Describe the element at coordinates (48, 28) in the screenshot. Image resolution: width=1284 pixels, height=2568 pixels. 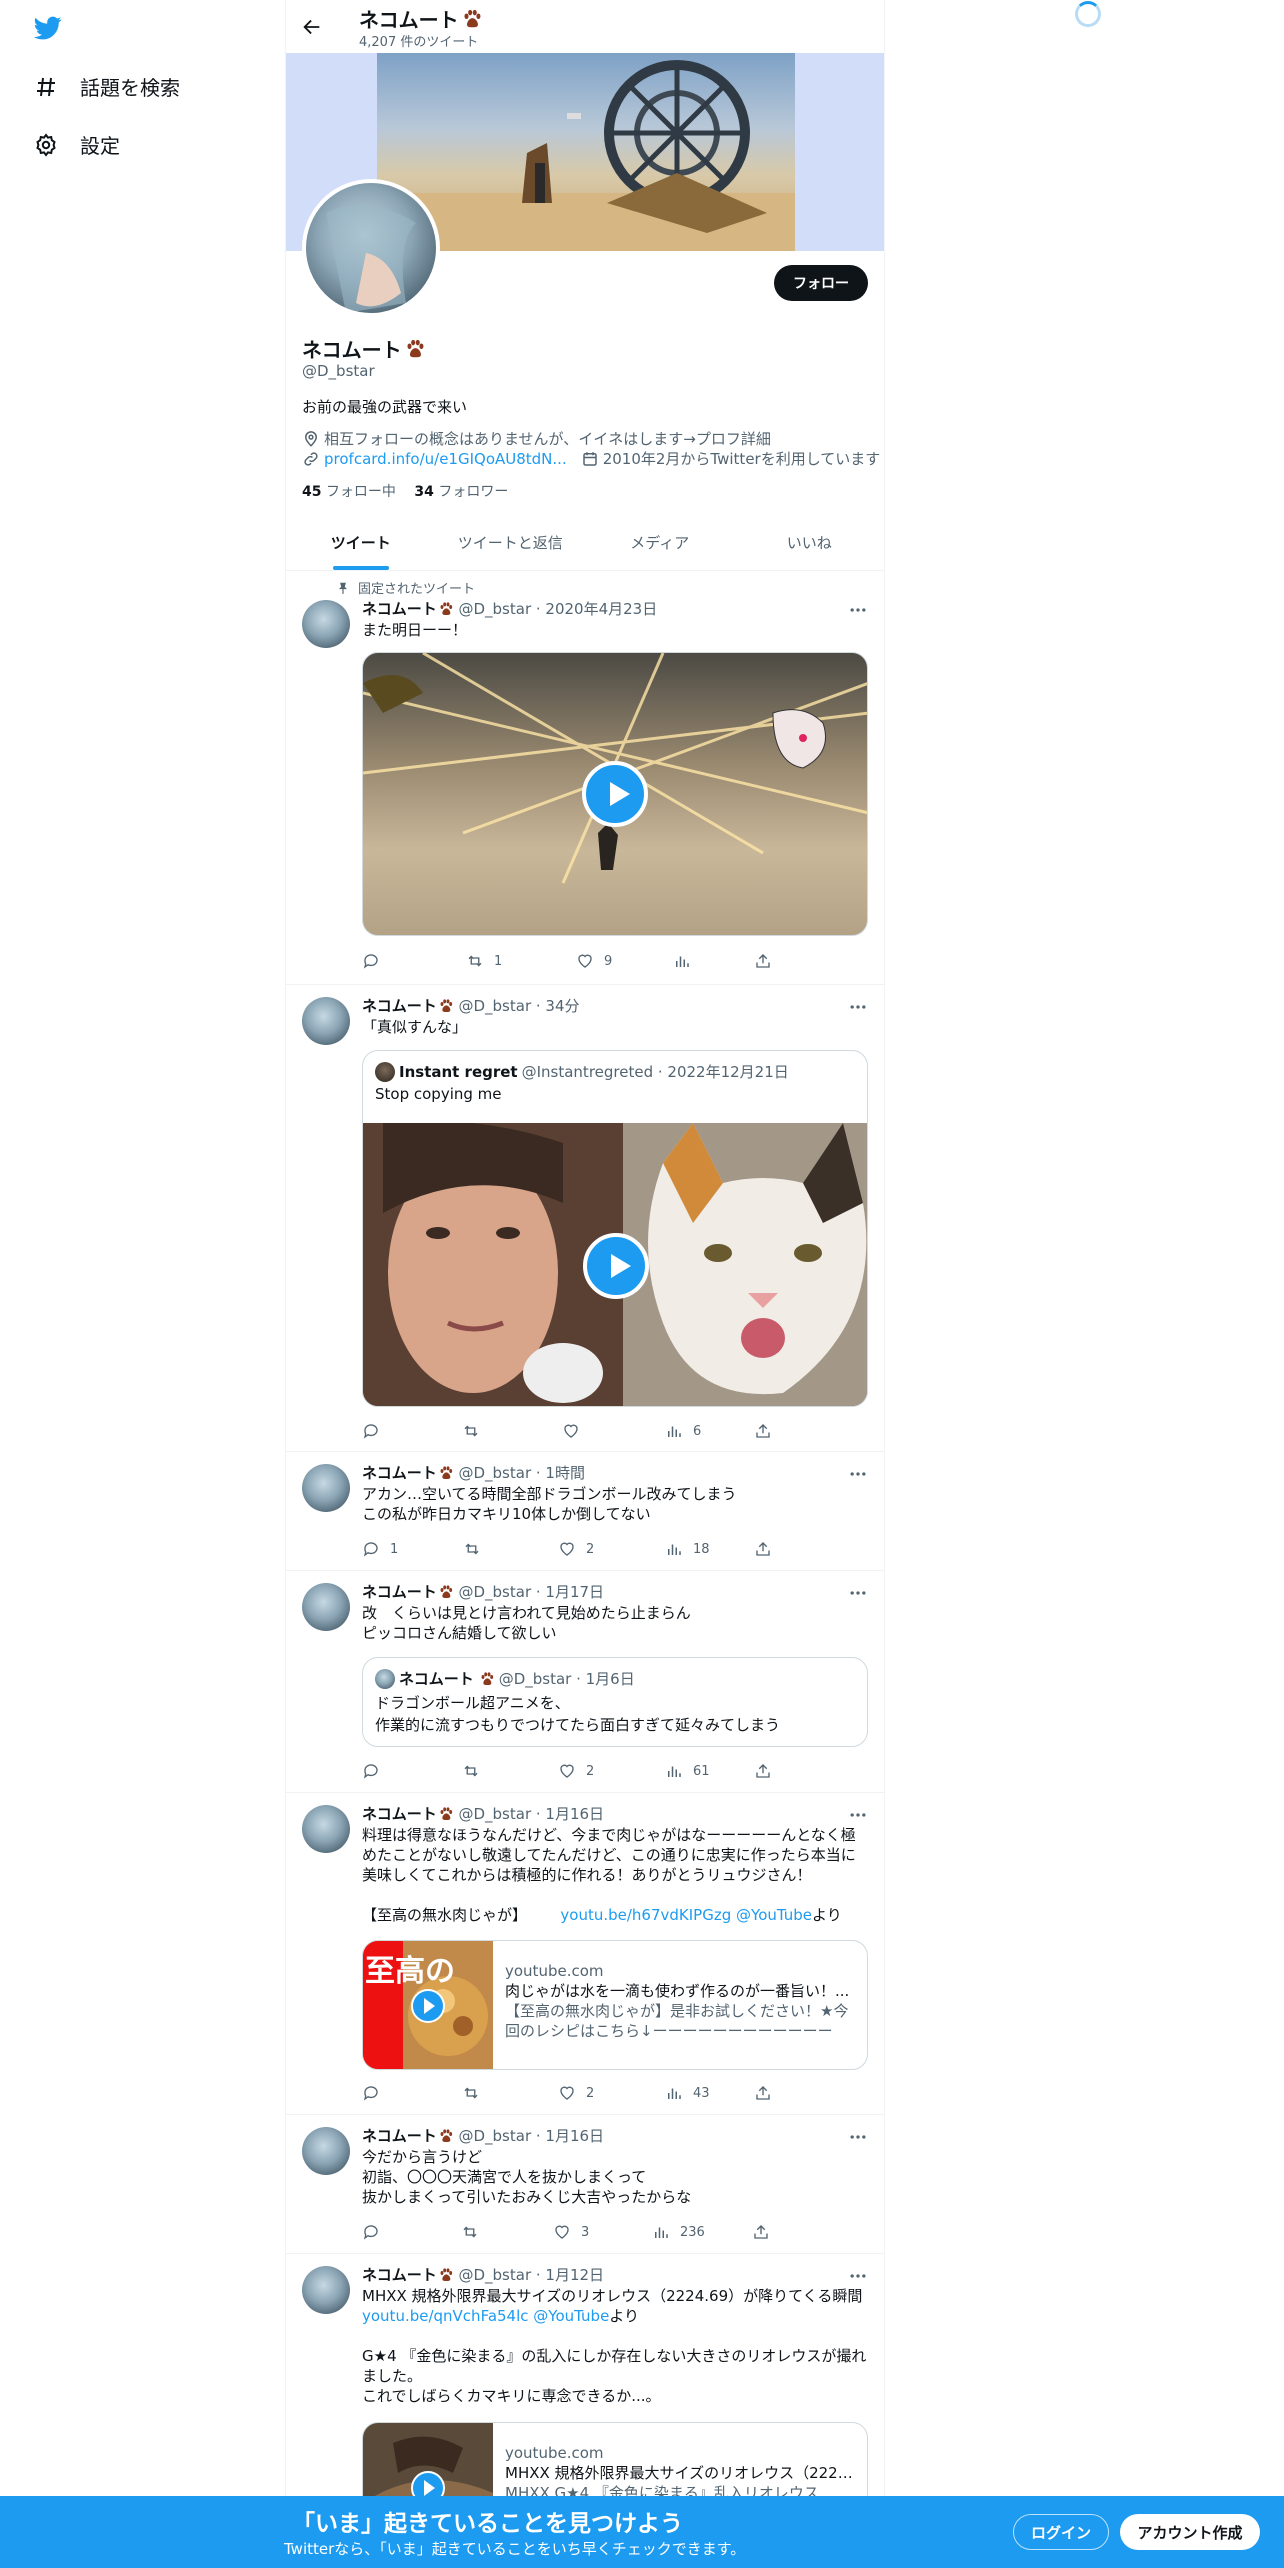
I see `twitter-logo-icon` at that location.